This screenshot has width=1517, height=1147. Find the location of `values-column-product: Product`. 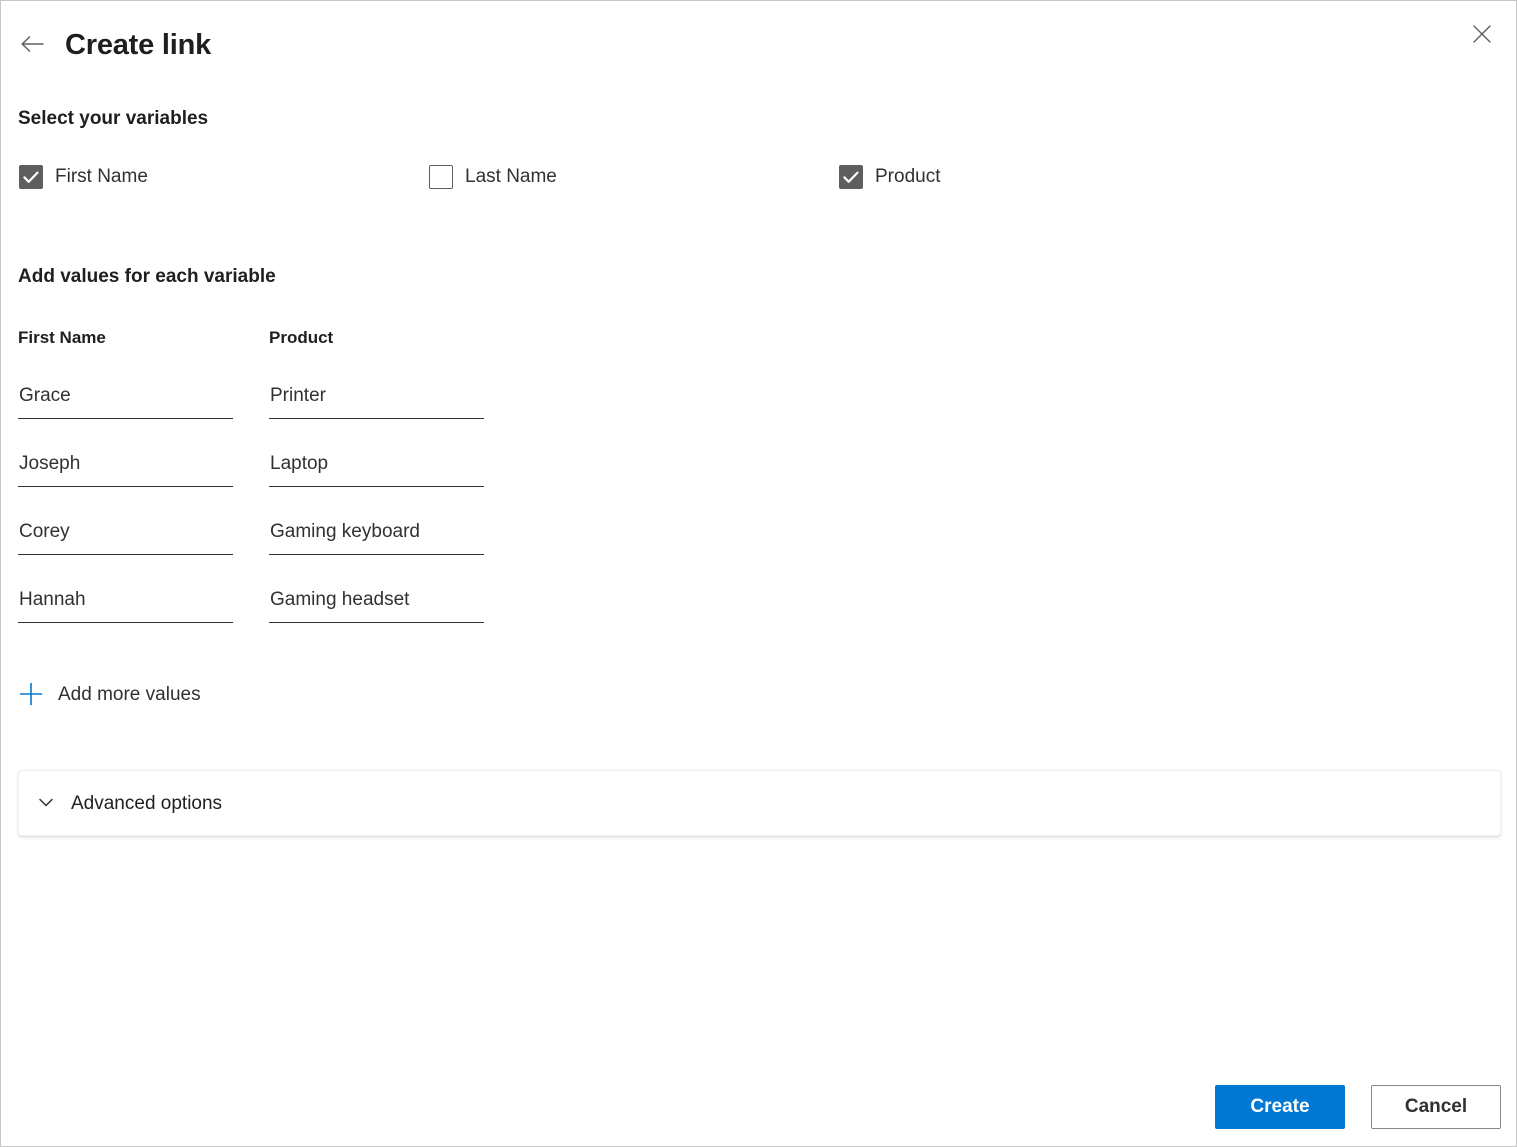

values-column-product: Product is located at coordinates (376, 475).